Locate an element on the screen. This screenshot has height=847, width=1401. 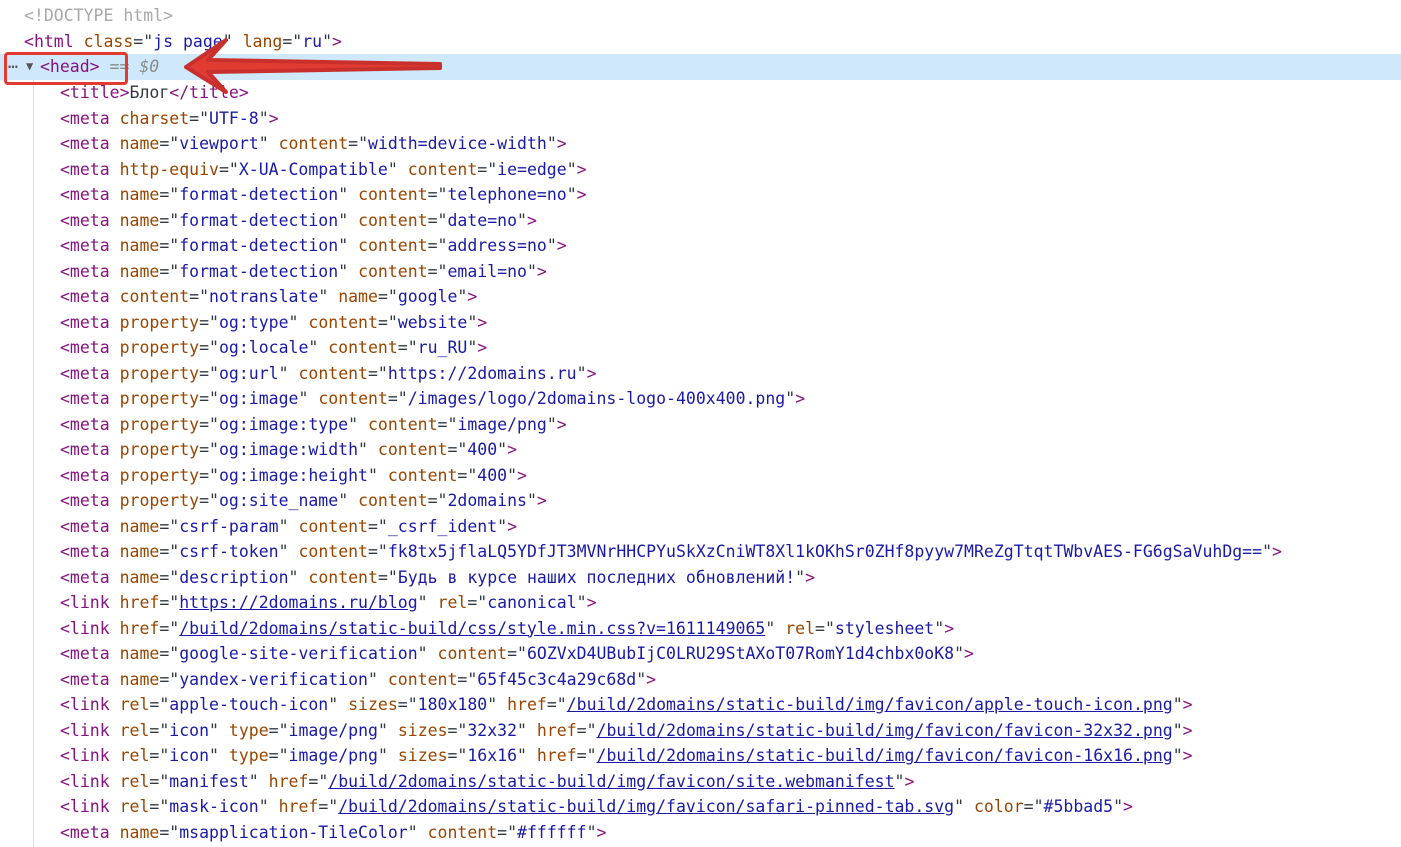
red-arrow-icon is located at coordinates (313, 66).